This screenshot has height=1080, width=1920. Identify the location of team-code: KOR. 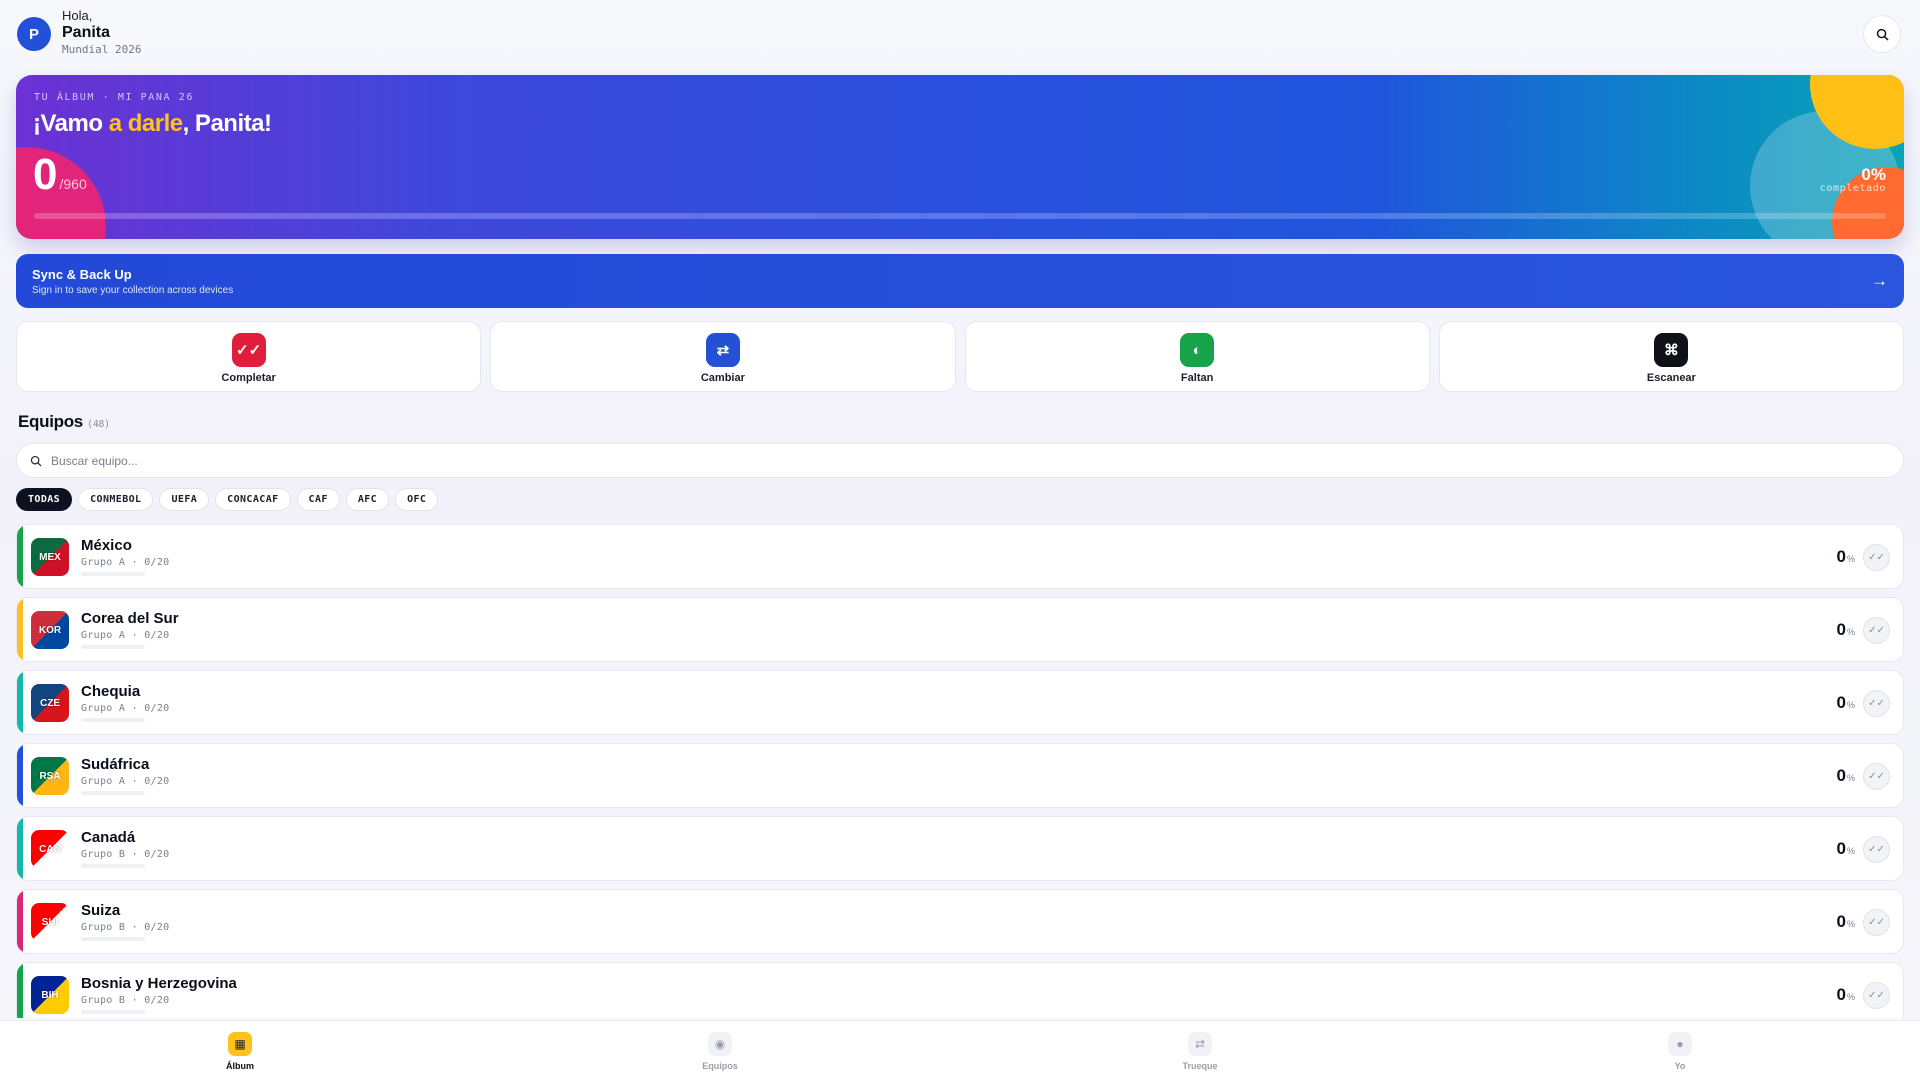
(50, 630).